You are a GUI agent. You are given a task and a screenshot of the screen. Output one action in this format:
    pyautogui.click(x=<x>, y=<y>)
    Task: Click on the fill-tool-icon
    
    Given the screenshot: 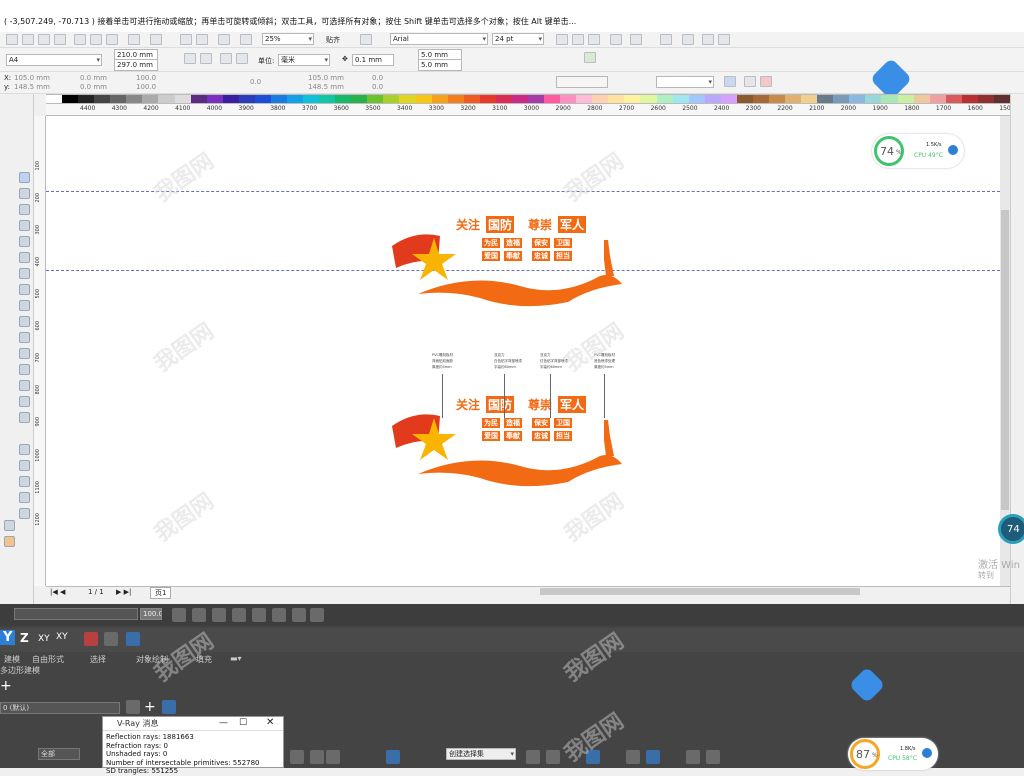 What is the action you would take?
    pyautogui.click(x=24, y=401)
    